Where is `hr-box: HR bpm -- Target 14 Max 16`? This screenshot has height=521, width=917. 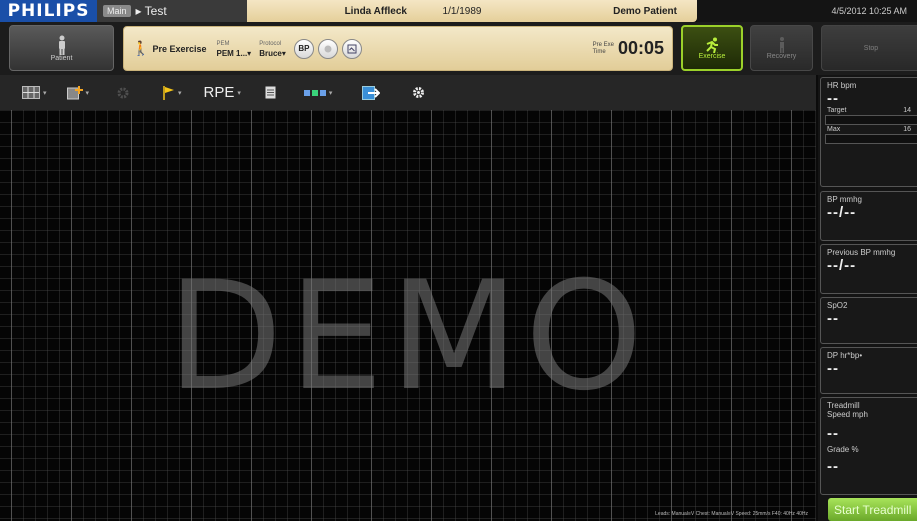 hr-box: HR bpm -- Target 14 Max 16 is located at coordinates (868, 132).